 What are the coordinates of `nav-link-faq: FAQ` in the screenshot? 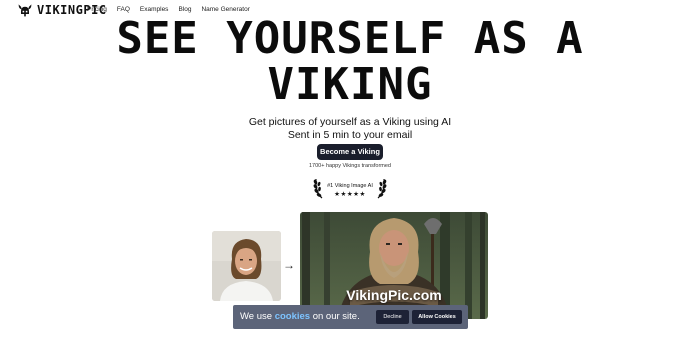 It's located at (123, 9).